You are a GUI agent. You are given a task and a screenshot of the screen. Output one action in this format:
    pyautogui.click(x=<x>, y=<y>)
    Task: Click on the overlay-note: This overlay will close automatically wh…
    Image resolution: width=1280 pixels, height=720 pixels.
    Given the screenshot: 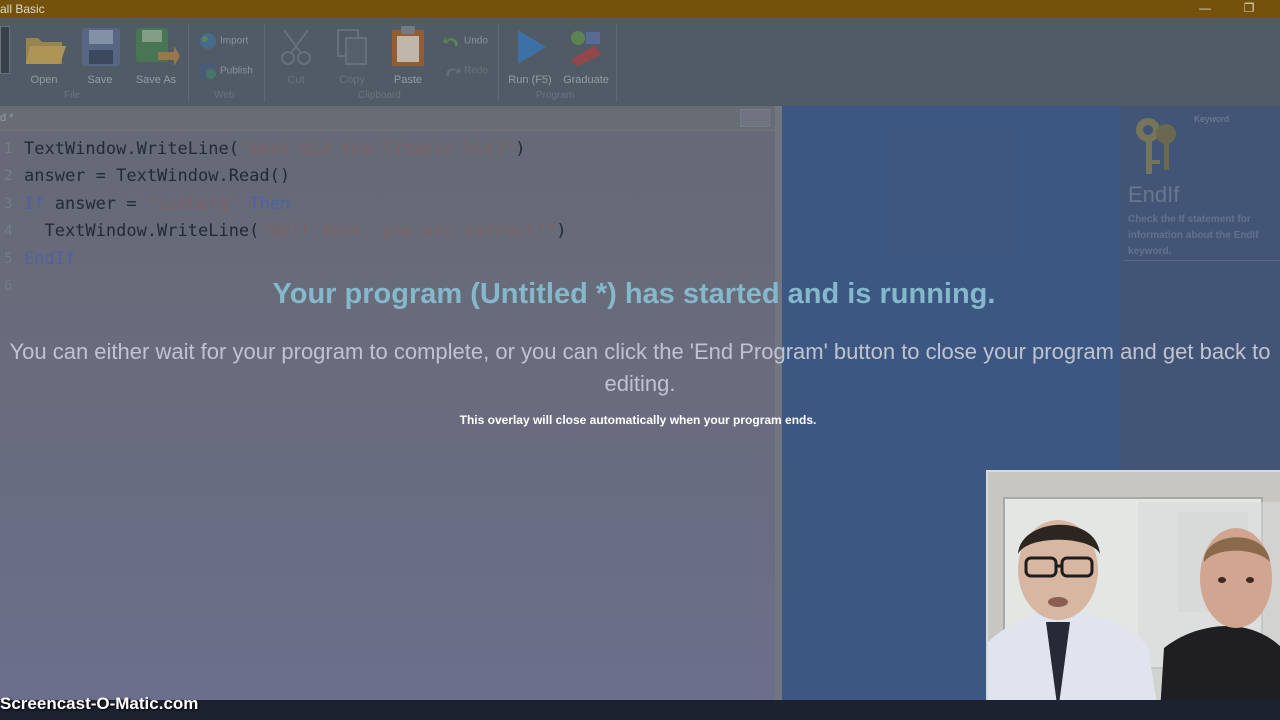 What is the action you would take?
    pyautogui.click(x=638, y=420)
    